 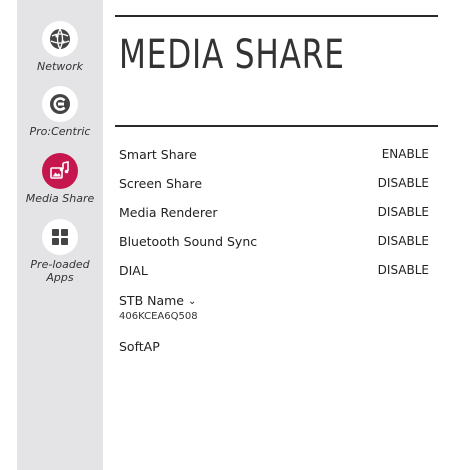 I want to click on sidebar-item-label: Pro:Centric, so click(x=60, y=131).